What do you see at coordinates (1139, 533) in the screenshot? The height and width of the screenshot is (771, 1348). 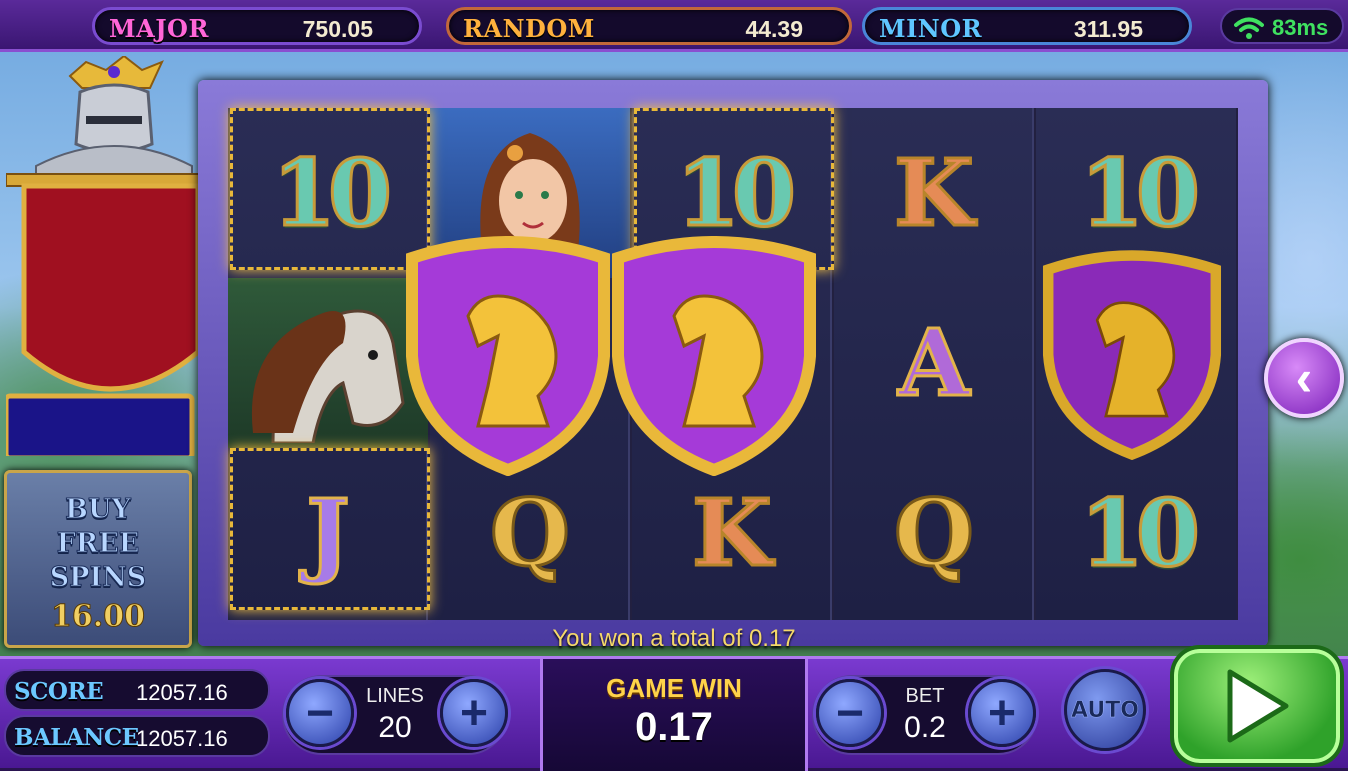 I see `symbol-ten: 10` at bounding box center [1139, 533].